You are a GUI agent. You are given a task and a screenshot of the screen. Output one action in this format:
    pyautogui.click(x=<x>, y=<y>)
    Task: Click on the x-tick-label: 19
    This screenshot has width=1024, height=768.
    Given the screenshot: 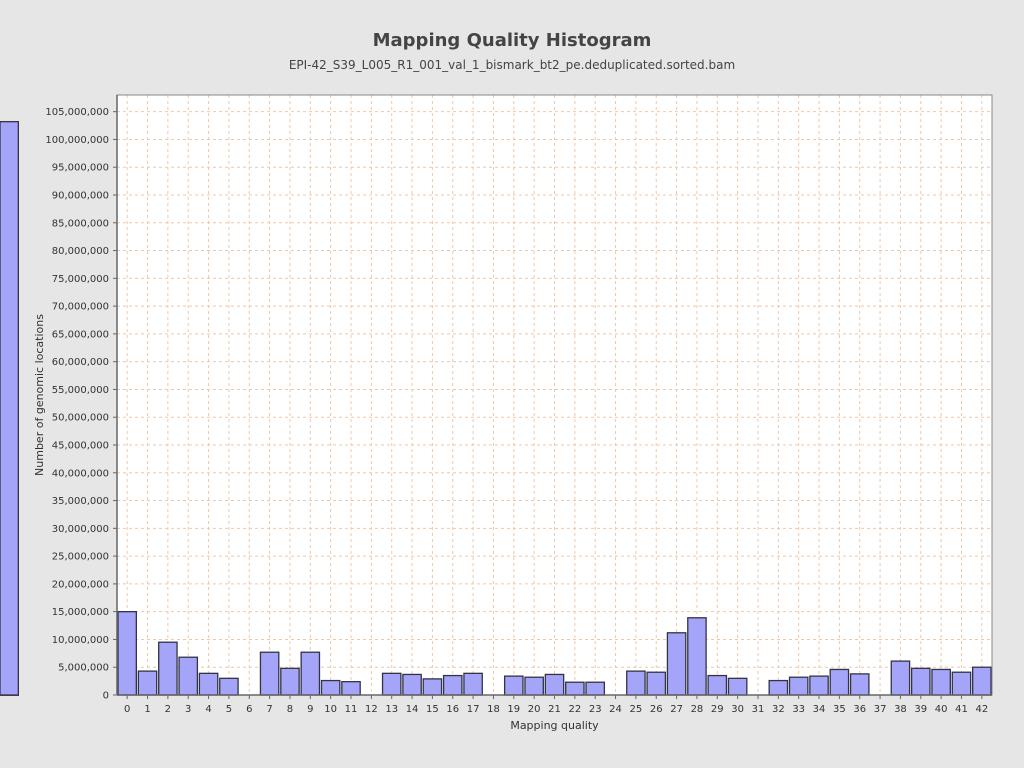 What is the action you would take?
    pyautogui.click(x=513, y=709)
    